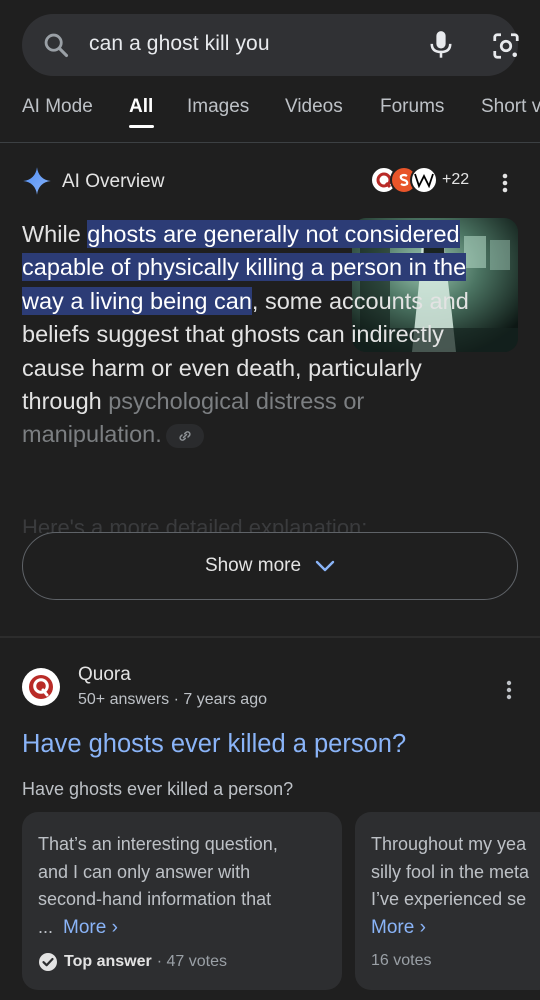 The width and height of the screenshot is (540, 1000). Describe the element at coordinates (172, 699) in the screenshot. I see `result-meta: 50+ answers · 7 years ago` at that location.